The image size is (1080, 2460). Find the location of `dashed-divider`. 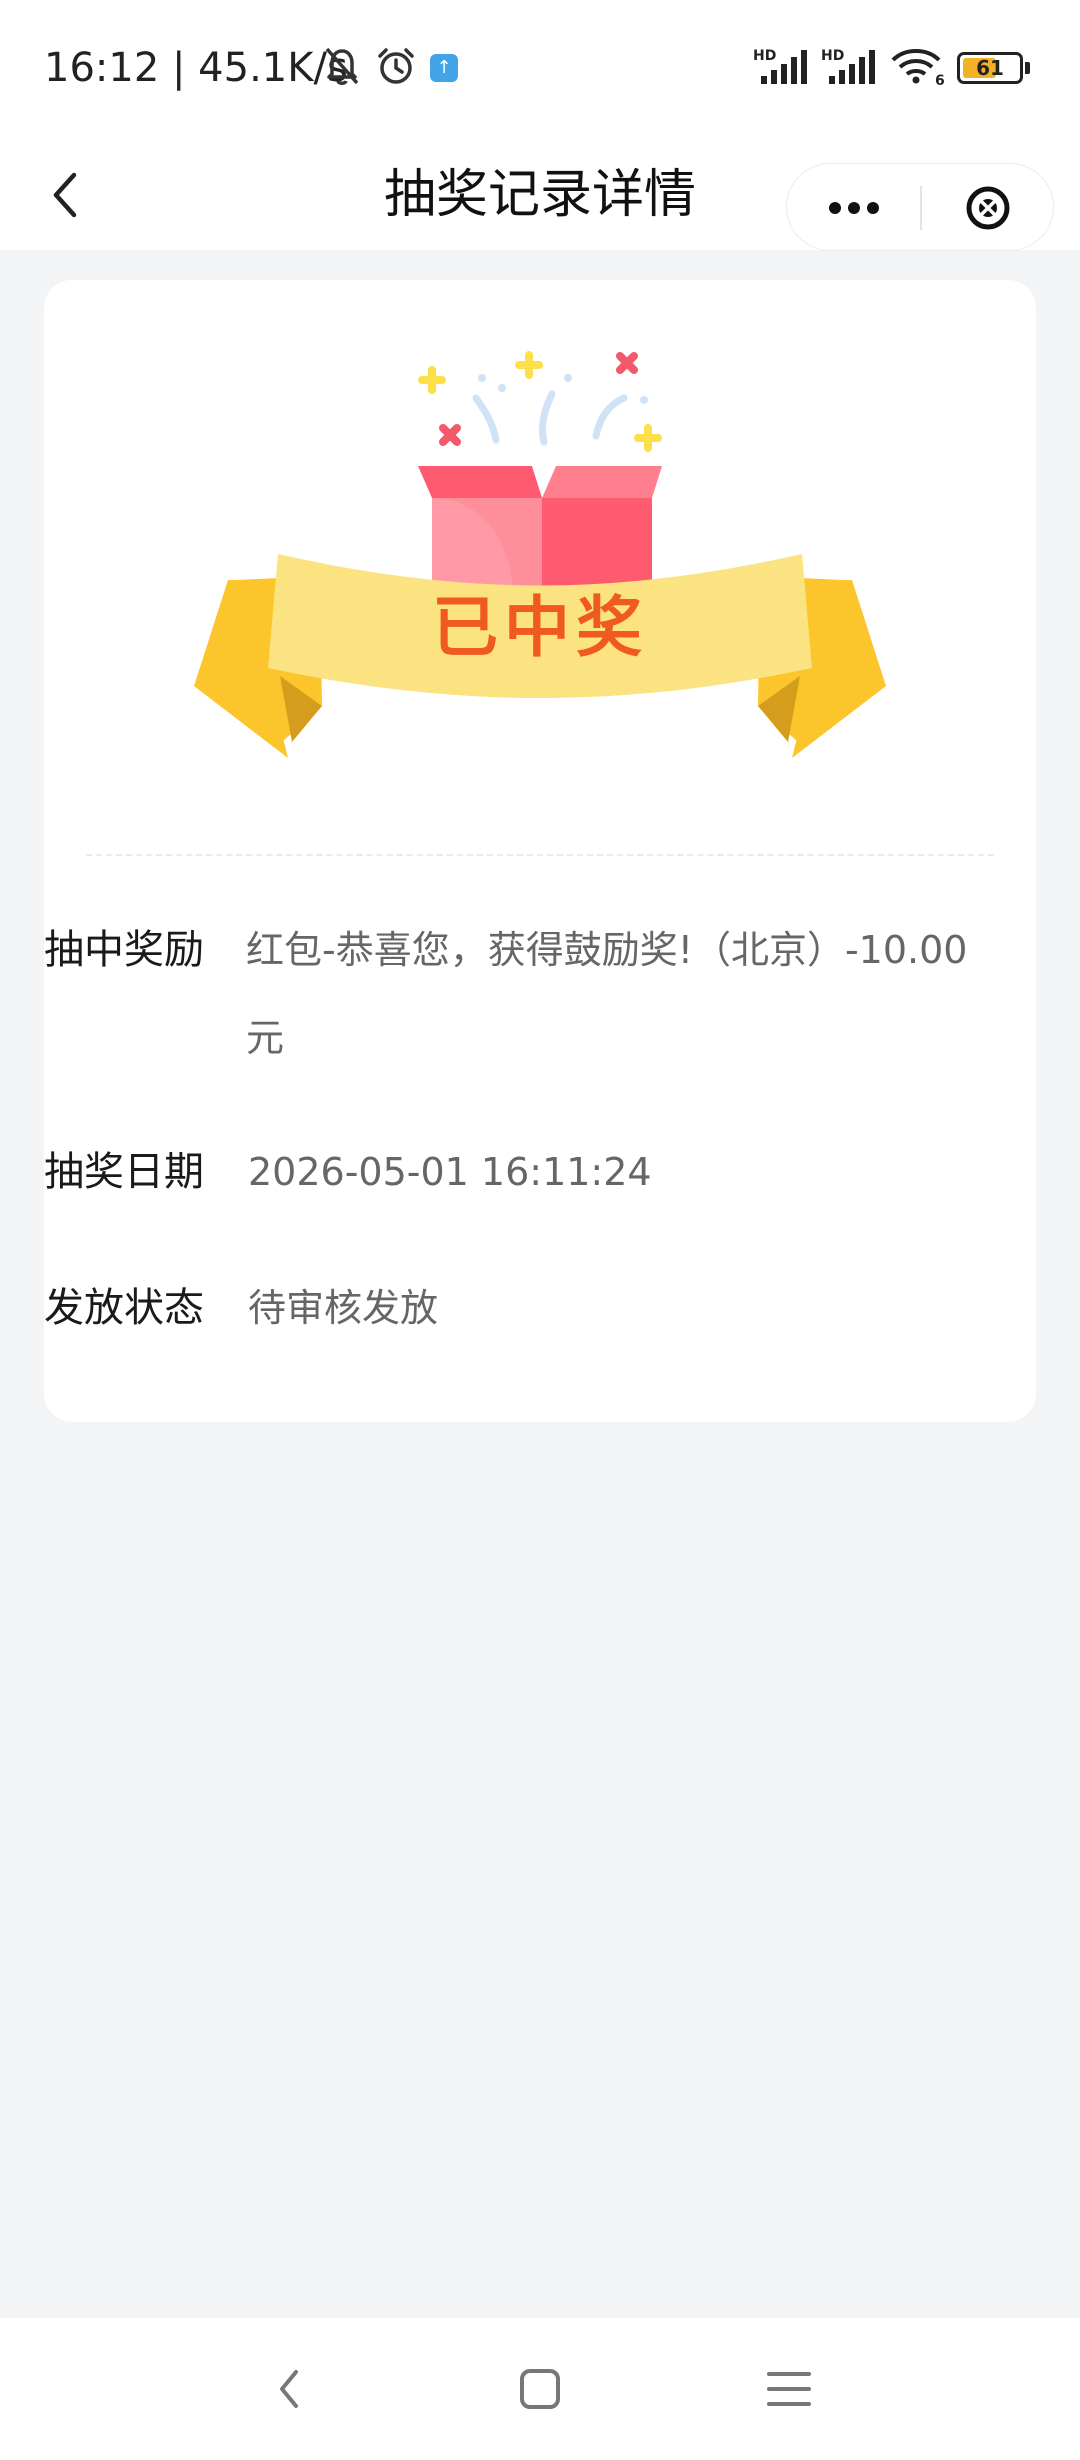

dashed-divider is located at coordinates (540, 855).